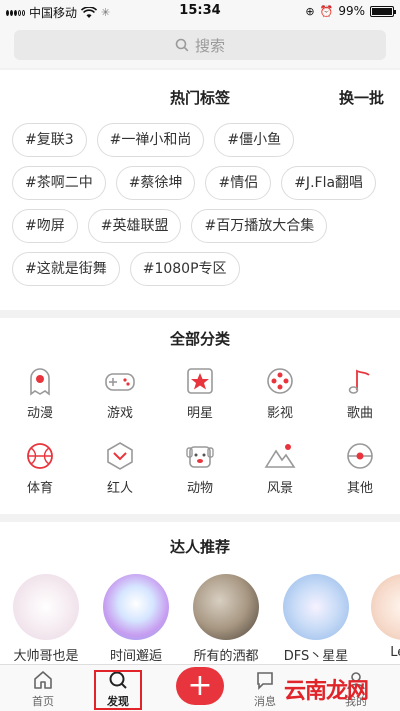 The image size is (400, 711). I want to click on hot-tag: #吻屏, so click(45, 226).